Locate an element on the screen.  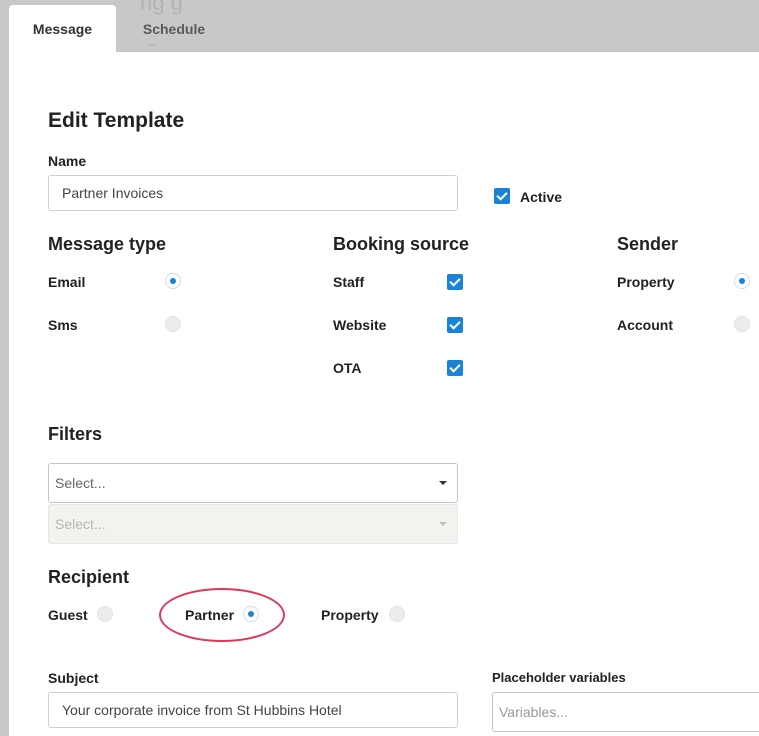
ota-label: OTA is located at coordinates (347, 368).